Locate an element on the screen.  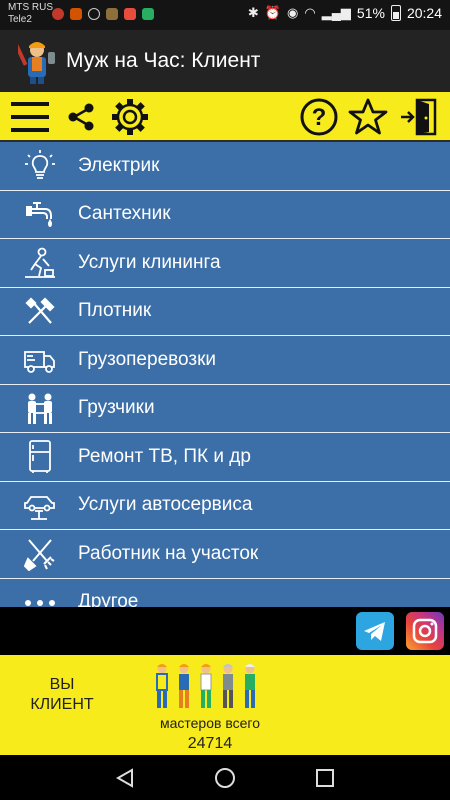
service-item-autoservice: Услуги автосервиса is located at coordinates (225, 506).